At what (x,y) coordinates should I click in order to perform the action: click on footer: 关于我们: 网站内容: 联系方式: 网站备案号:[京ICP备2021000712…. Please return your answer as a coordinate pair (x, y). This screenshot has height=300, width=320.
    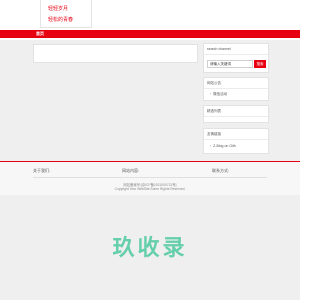
    Looking at the image, I should click on (150, 178).